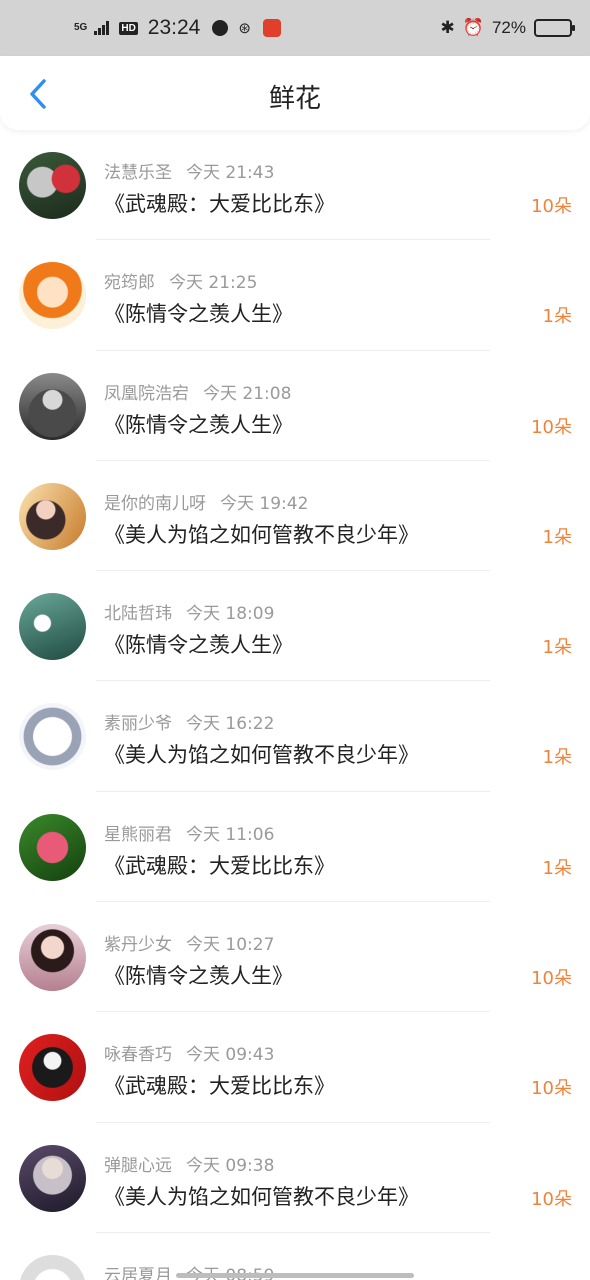 The height and width of the screenshot is (1280, 590). What do you see at coordinates (174, 27) in the screenshot?
I see `status-time: 23:24` at bounding box center [174, 27].